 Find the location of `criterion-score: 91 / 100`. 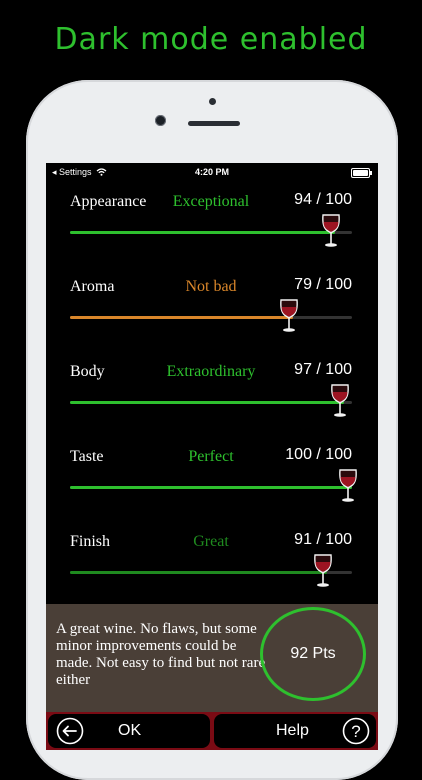

criterion-score: 91 / 100 is located at coordinates (323, 539).